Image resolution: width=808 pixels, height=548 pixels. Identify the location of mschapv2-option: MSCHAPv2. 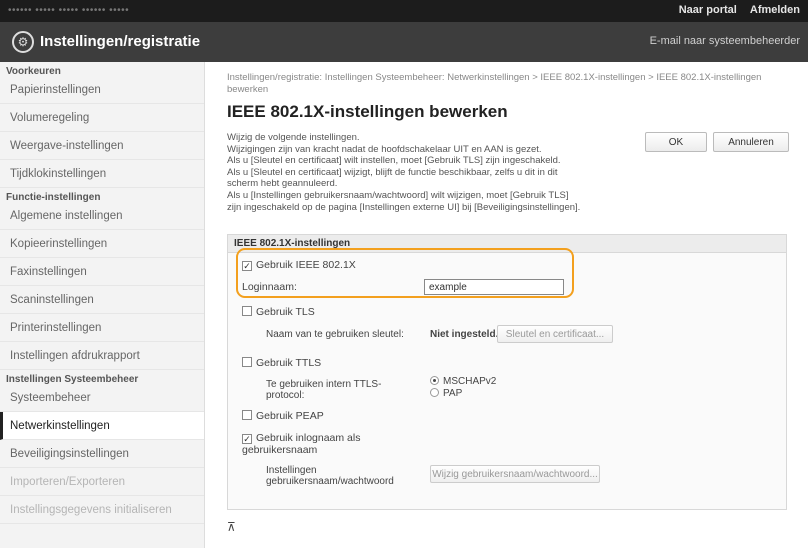
(463, 381).